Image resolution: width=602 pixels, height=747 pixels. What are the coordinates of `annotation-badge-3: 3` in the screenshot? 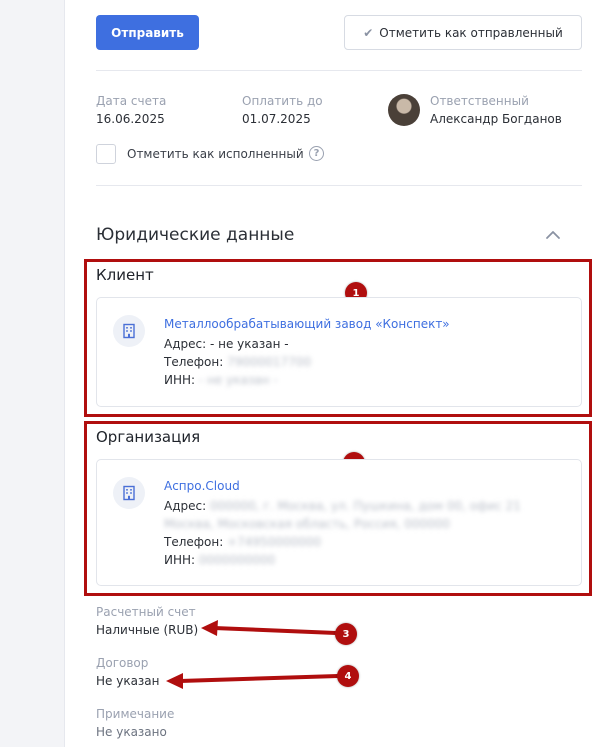 It's located at (346, 634).